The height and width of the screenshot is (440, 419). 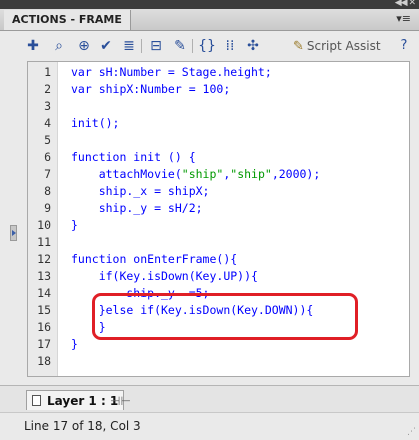 I want to click on layer-label: Layer 1 : 1, so click(x=83, y=400).